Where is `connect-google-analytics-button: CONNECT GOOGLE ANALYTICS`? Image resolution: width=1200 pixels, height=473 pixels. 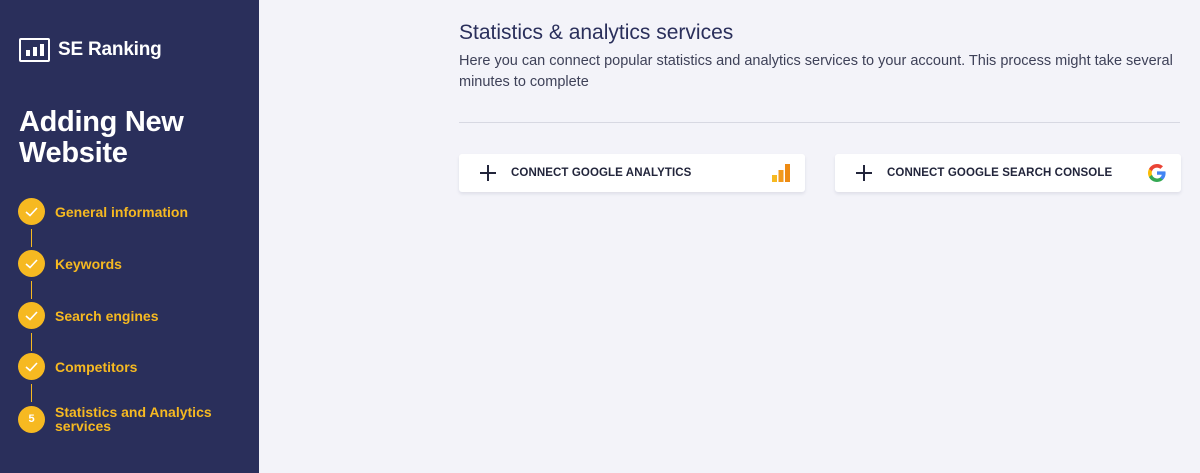 connect-google-analytics-button: CONNECT GOOGLE ANALYTICS is located at coordinates (632, 173).